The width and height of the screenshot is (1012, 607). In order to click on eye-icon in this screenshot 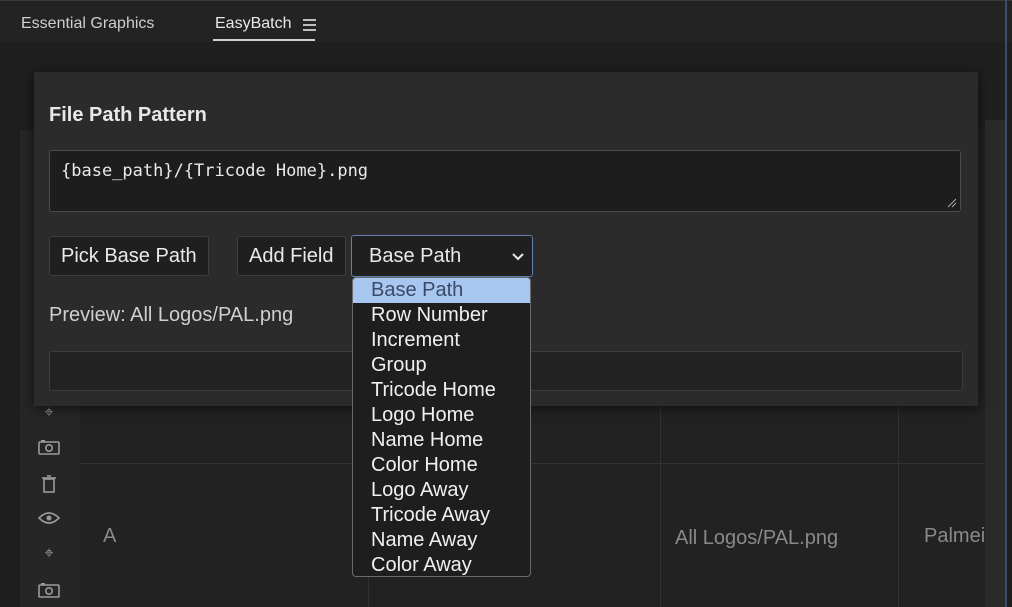, I will do `click(49, 520)`.